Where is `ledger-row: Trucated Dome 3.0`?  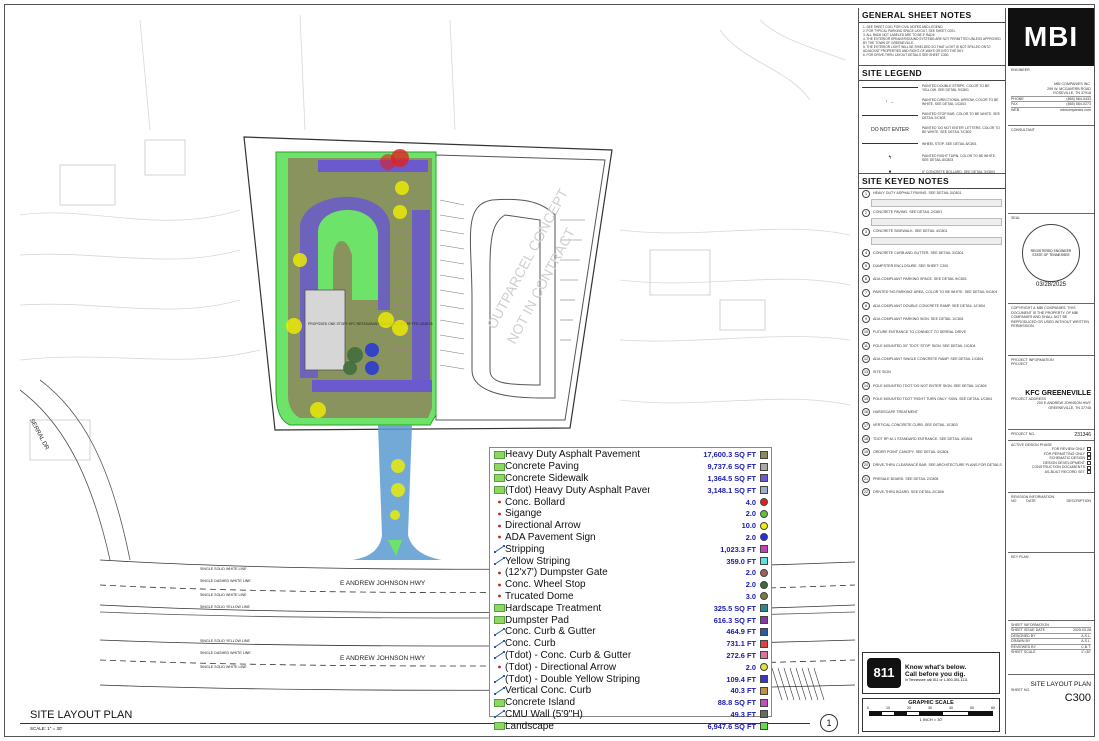 ledger-row: Trucated Dome 3.0 is located at coordinates (630, 597).